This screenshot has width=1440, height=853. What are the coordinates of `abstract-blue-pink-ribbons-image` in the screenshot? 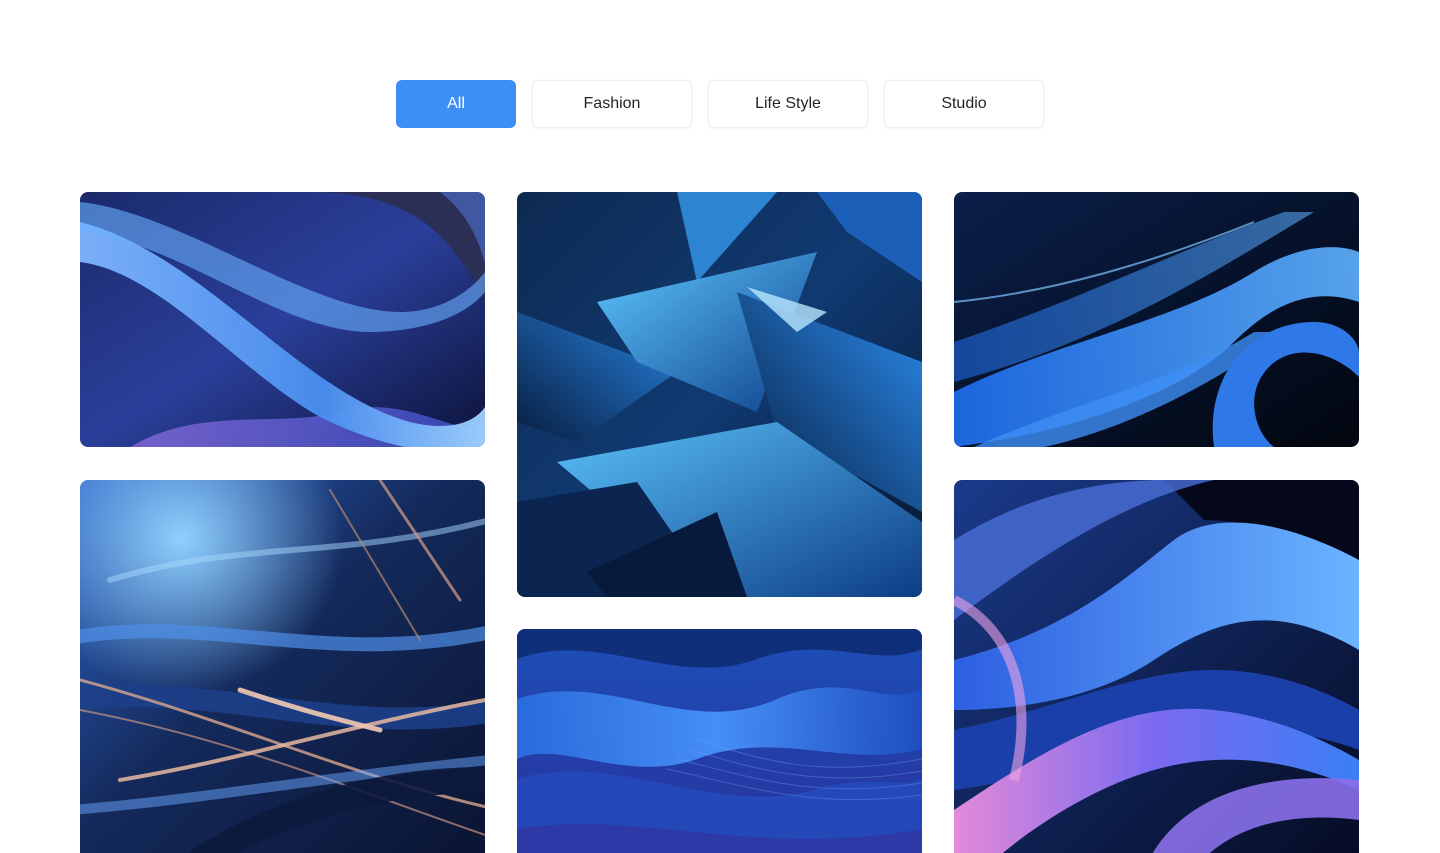 It's located at (1156, 666).